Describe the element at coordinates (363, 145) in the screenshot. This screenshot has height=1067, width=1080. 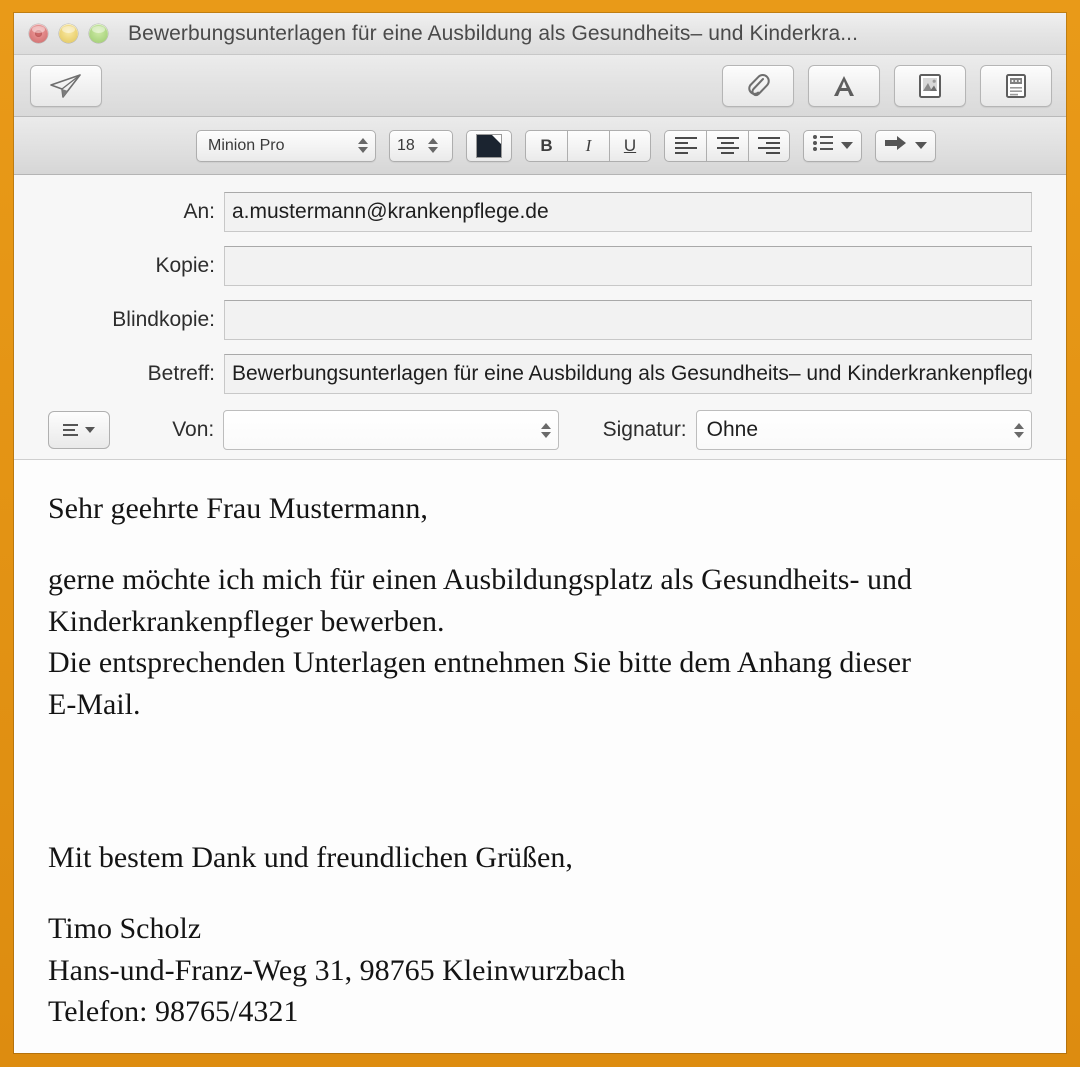
I see `font-family-stepper-icon` at that location.